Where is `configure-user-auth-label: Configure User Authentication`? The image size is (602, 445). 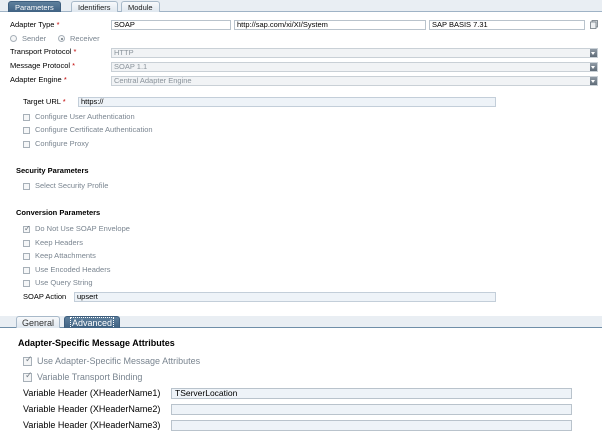
configure-user-auth-label: Configure User Authentication is located at coordinates (85, 116).